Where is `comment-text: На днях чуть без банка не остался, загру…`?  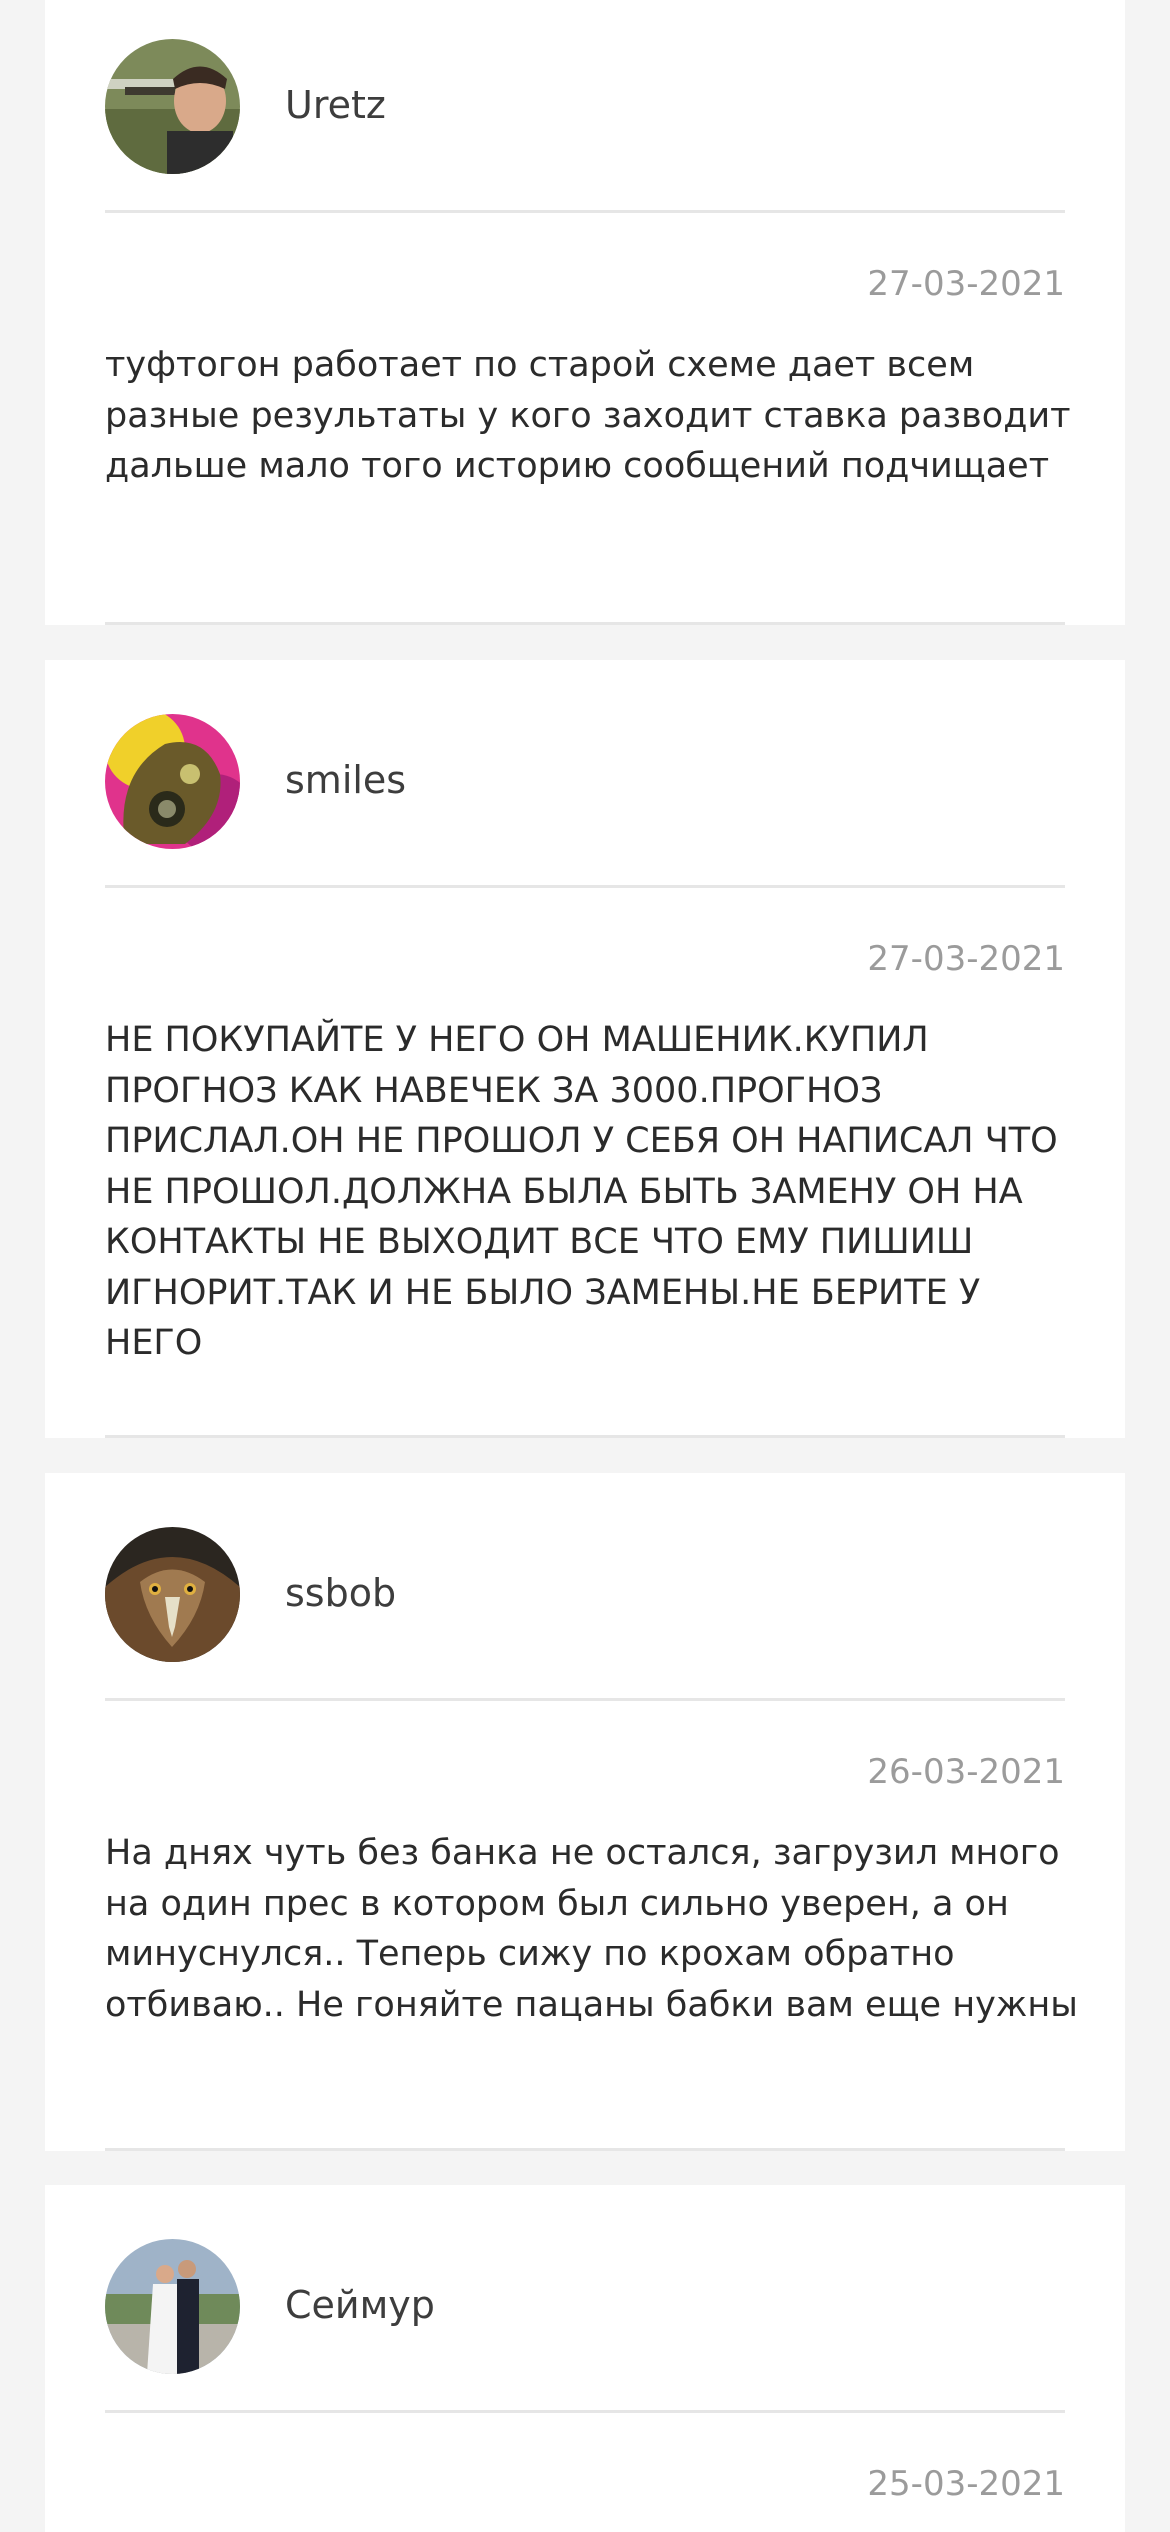 comment-text: На днях чуть без банка не остался, загру… is located at coordinates (591, 1929).